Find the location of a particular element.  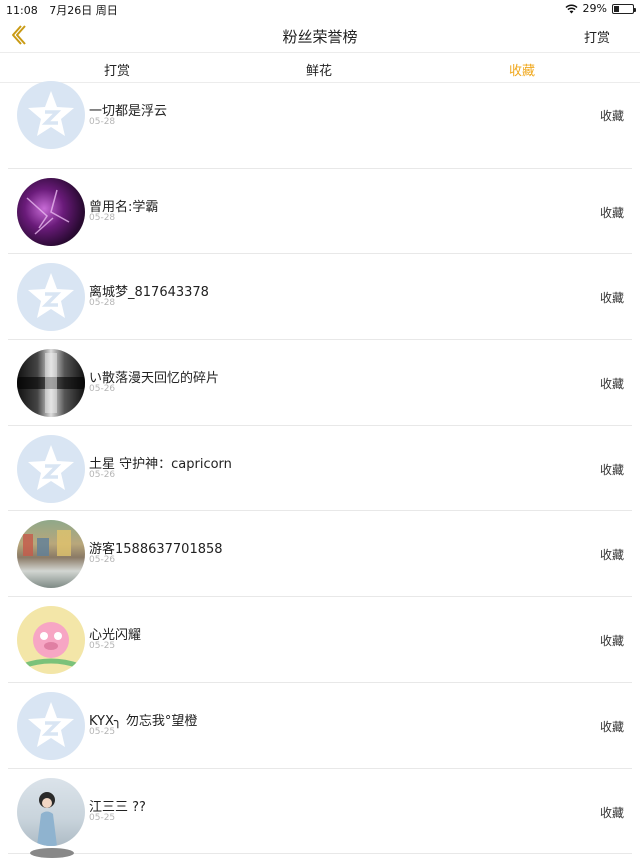

page-title: 粉丝荣誉榜 is located at coordinates (320, 37).